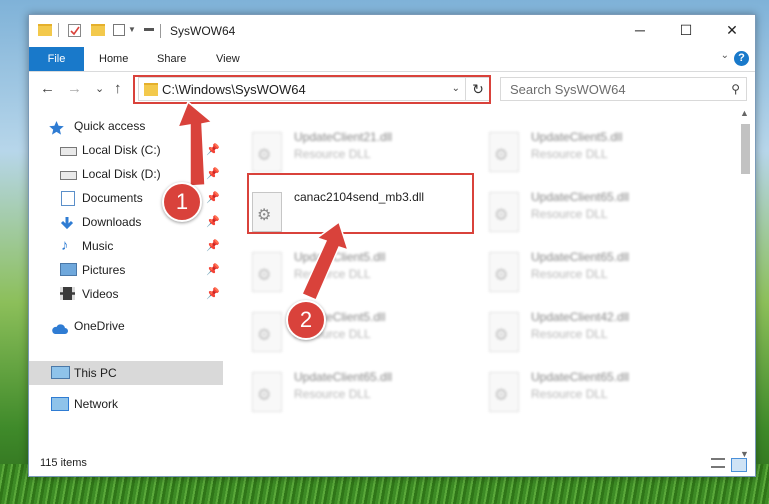 This screenshot has height=504, width=769. What do you see at coordinates (741, 58) in the screenshot?
I see `help-icon: ?` at bounding box center [741, 58].